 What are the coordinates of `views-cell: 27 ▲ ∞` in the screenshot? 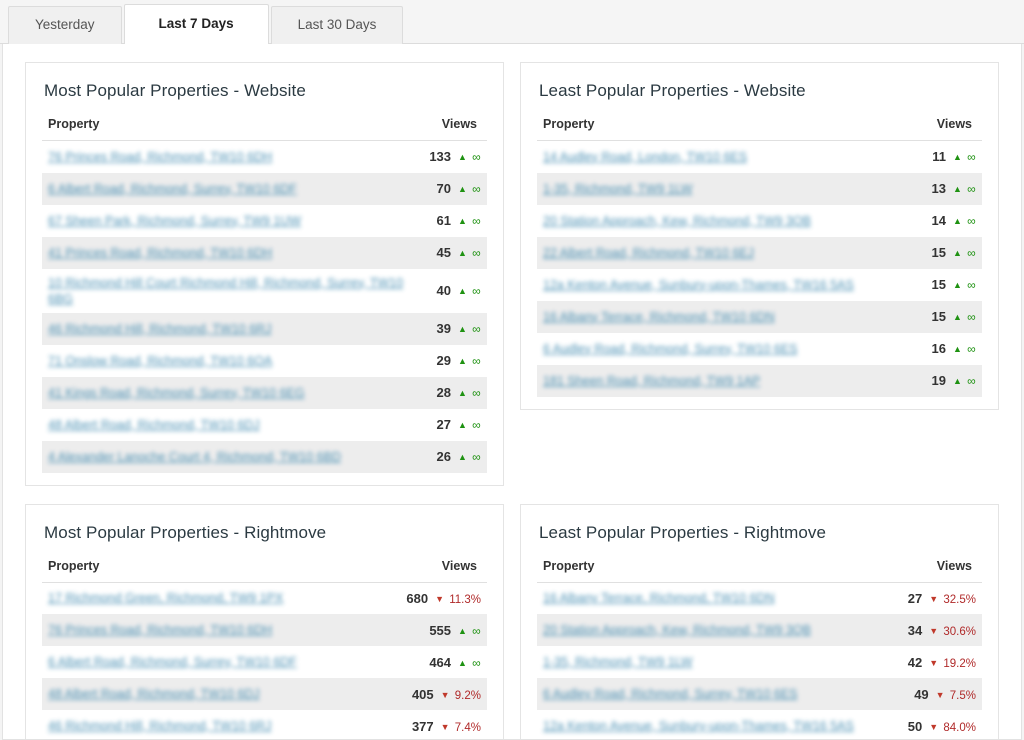 It's located at (455, 425).